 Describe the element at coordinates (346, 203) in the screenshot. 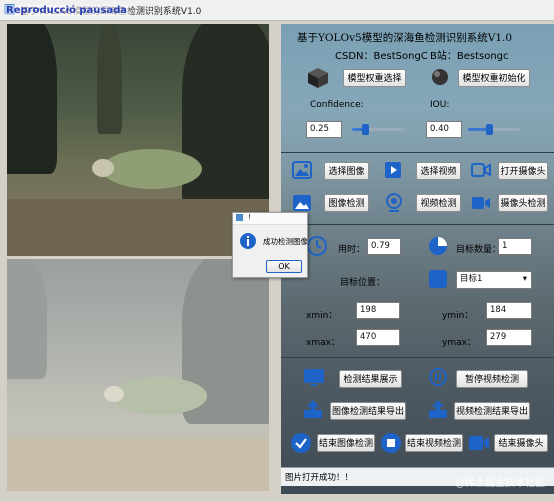

I see `image-detect-button: 图像检测` at that location.